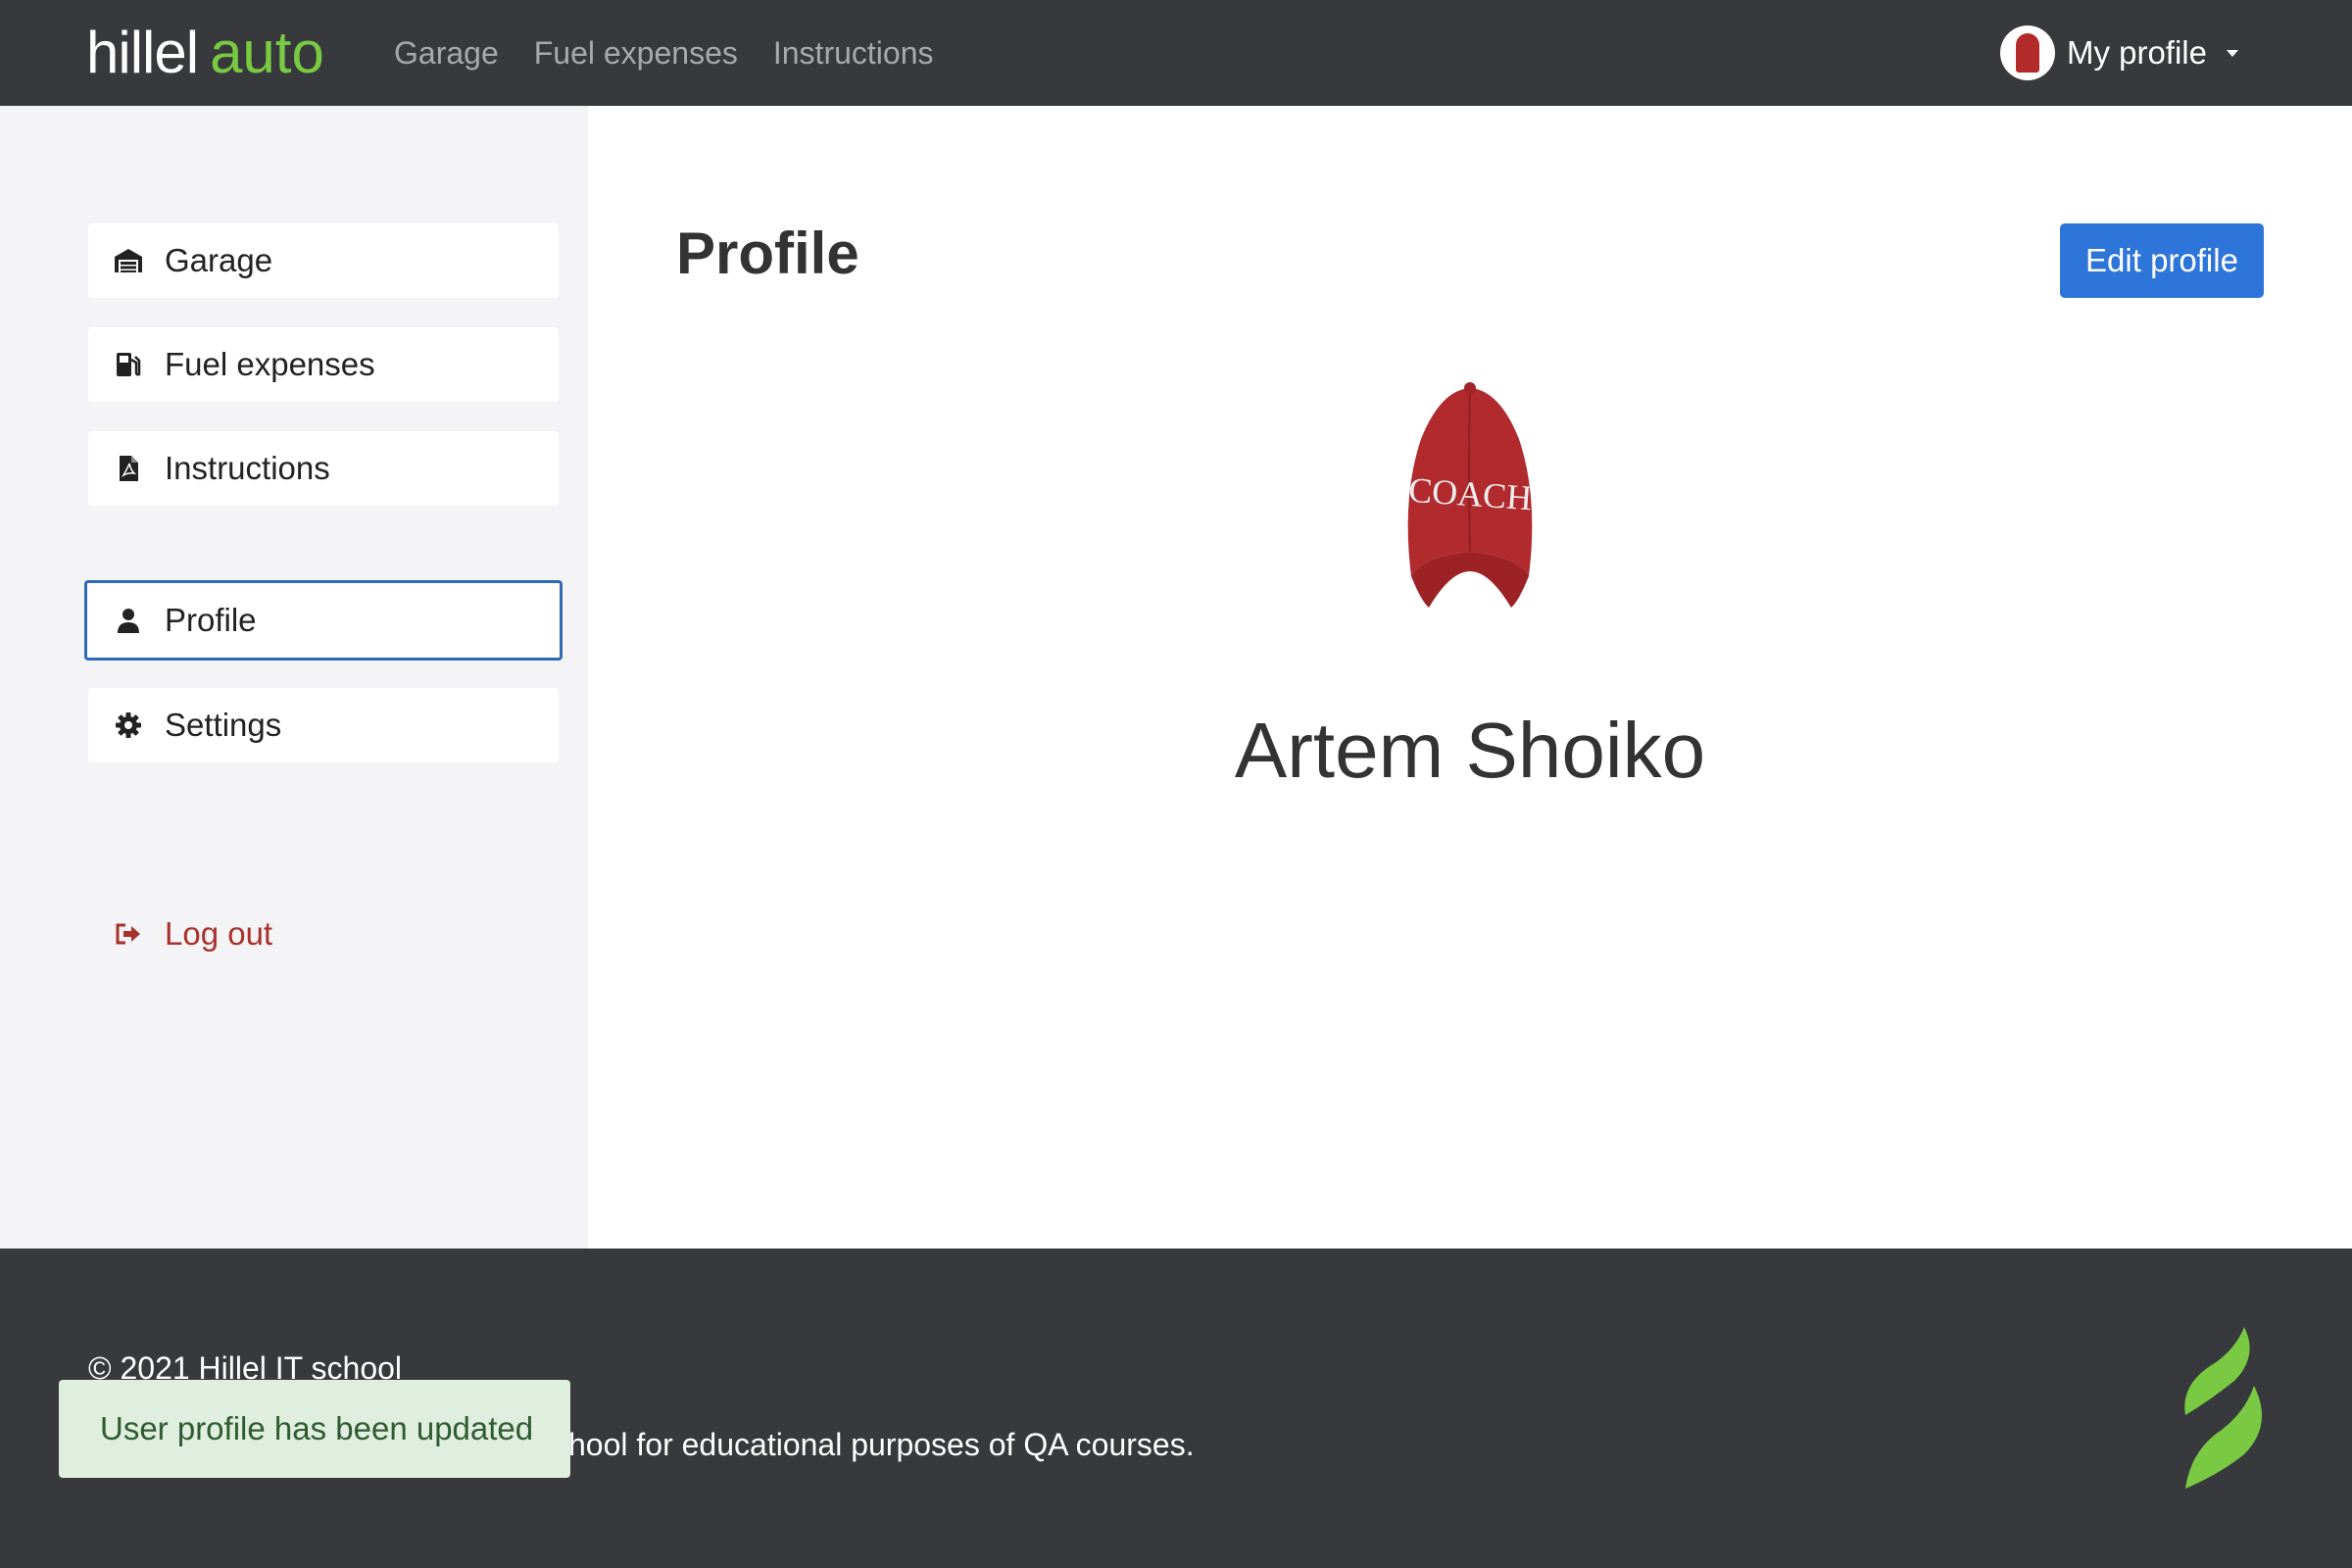  What do you see at coordinates (128, 364) in the screenshot?
I see `fuel-icon` at bounding box center [128, 364].